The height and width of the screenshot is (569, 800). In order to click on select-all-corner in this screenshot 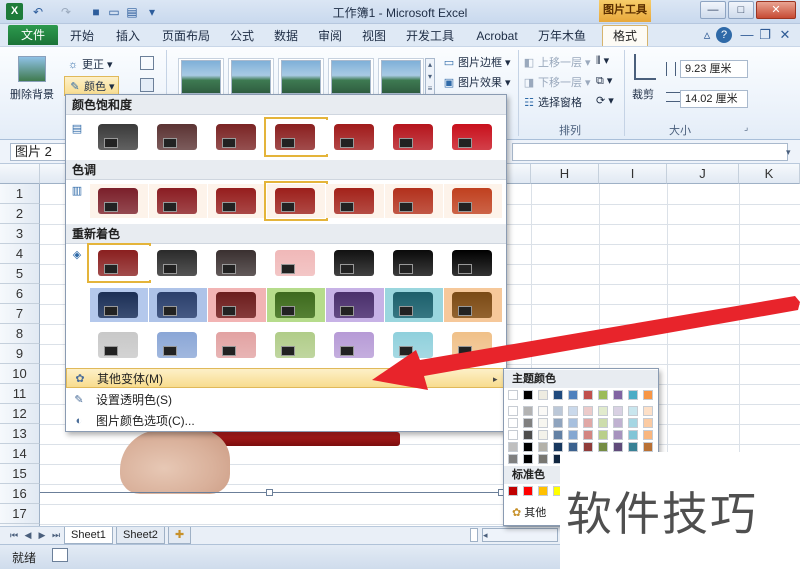, I will do `click(20, 174)`.